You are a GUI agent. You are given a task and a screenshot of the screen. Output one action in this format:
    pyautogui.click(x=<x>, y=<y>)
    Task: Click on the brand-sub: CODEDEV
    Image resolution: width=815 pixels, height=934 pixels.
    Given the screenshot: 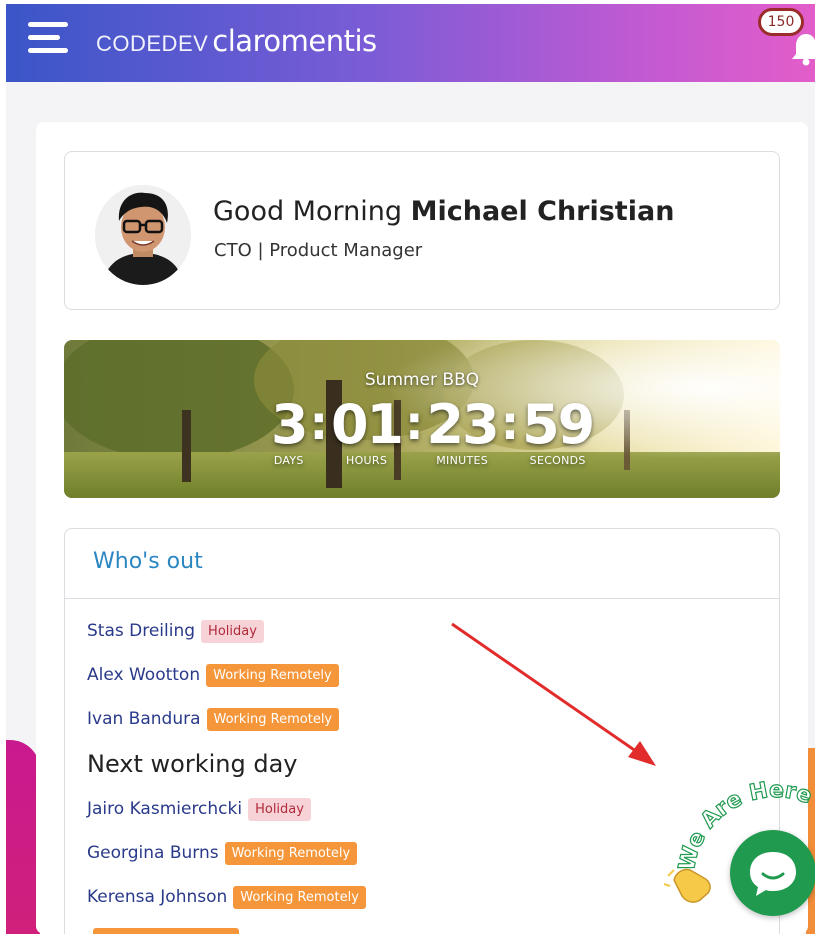 What is the action you would take?
    pyautogui.click(x=152, y=43)
    